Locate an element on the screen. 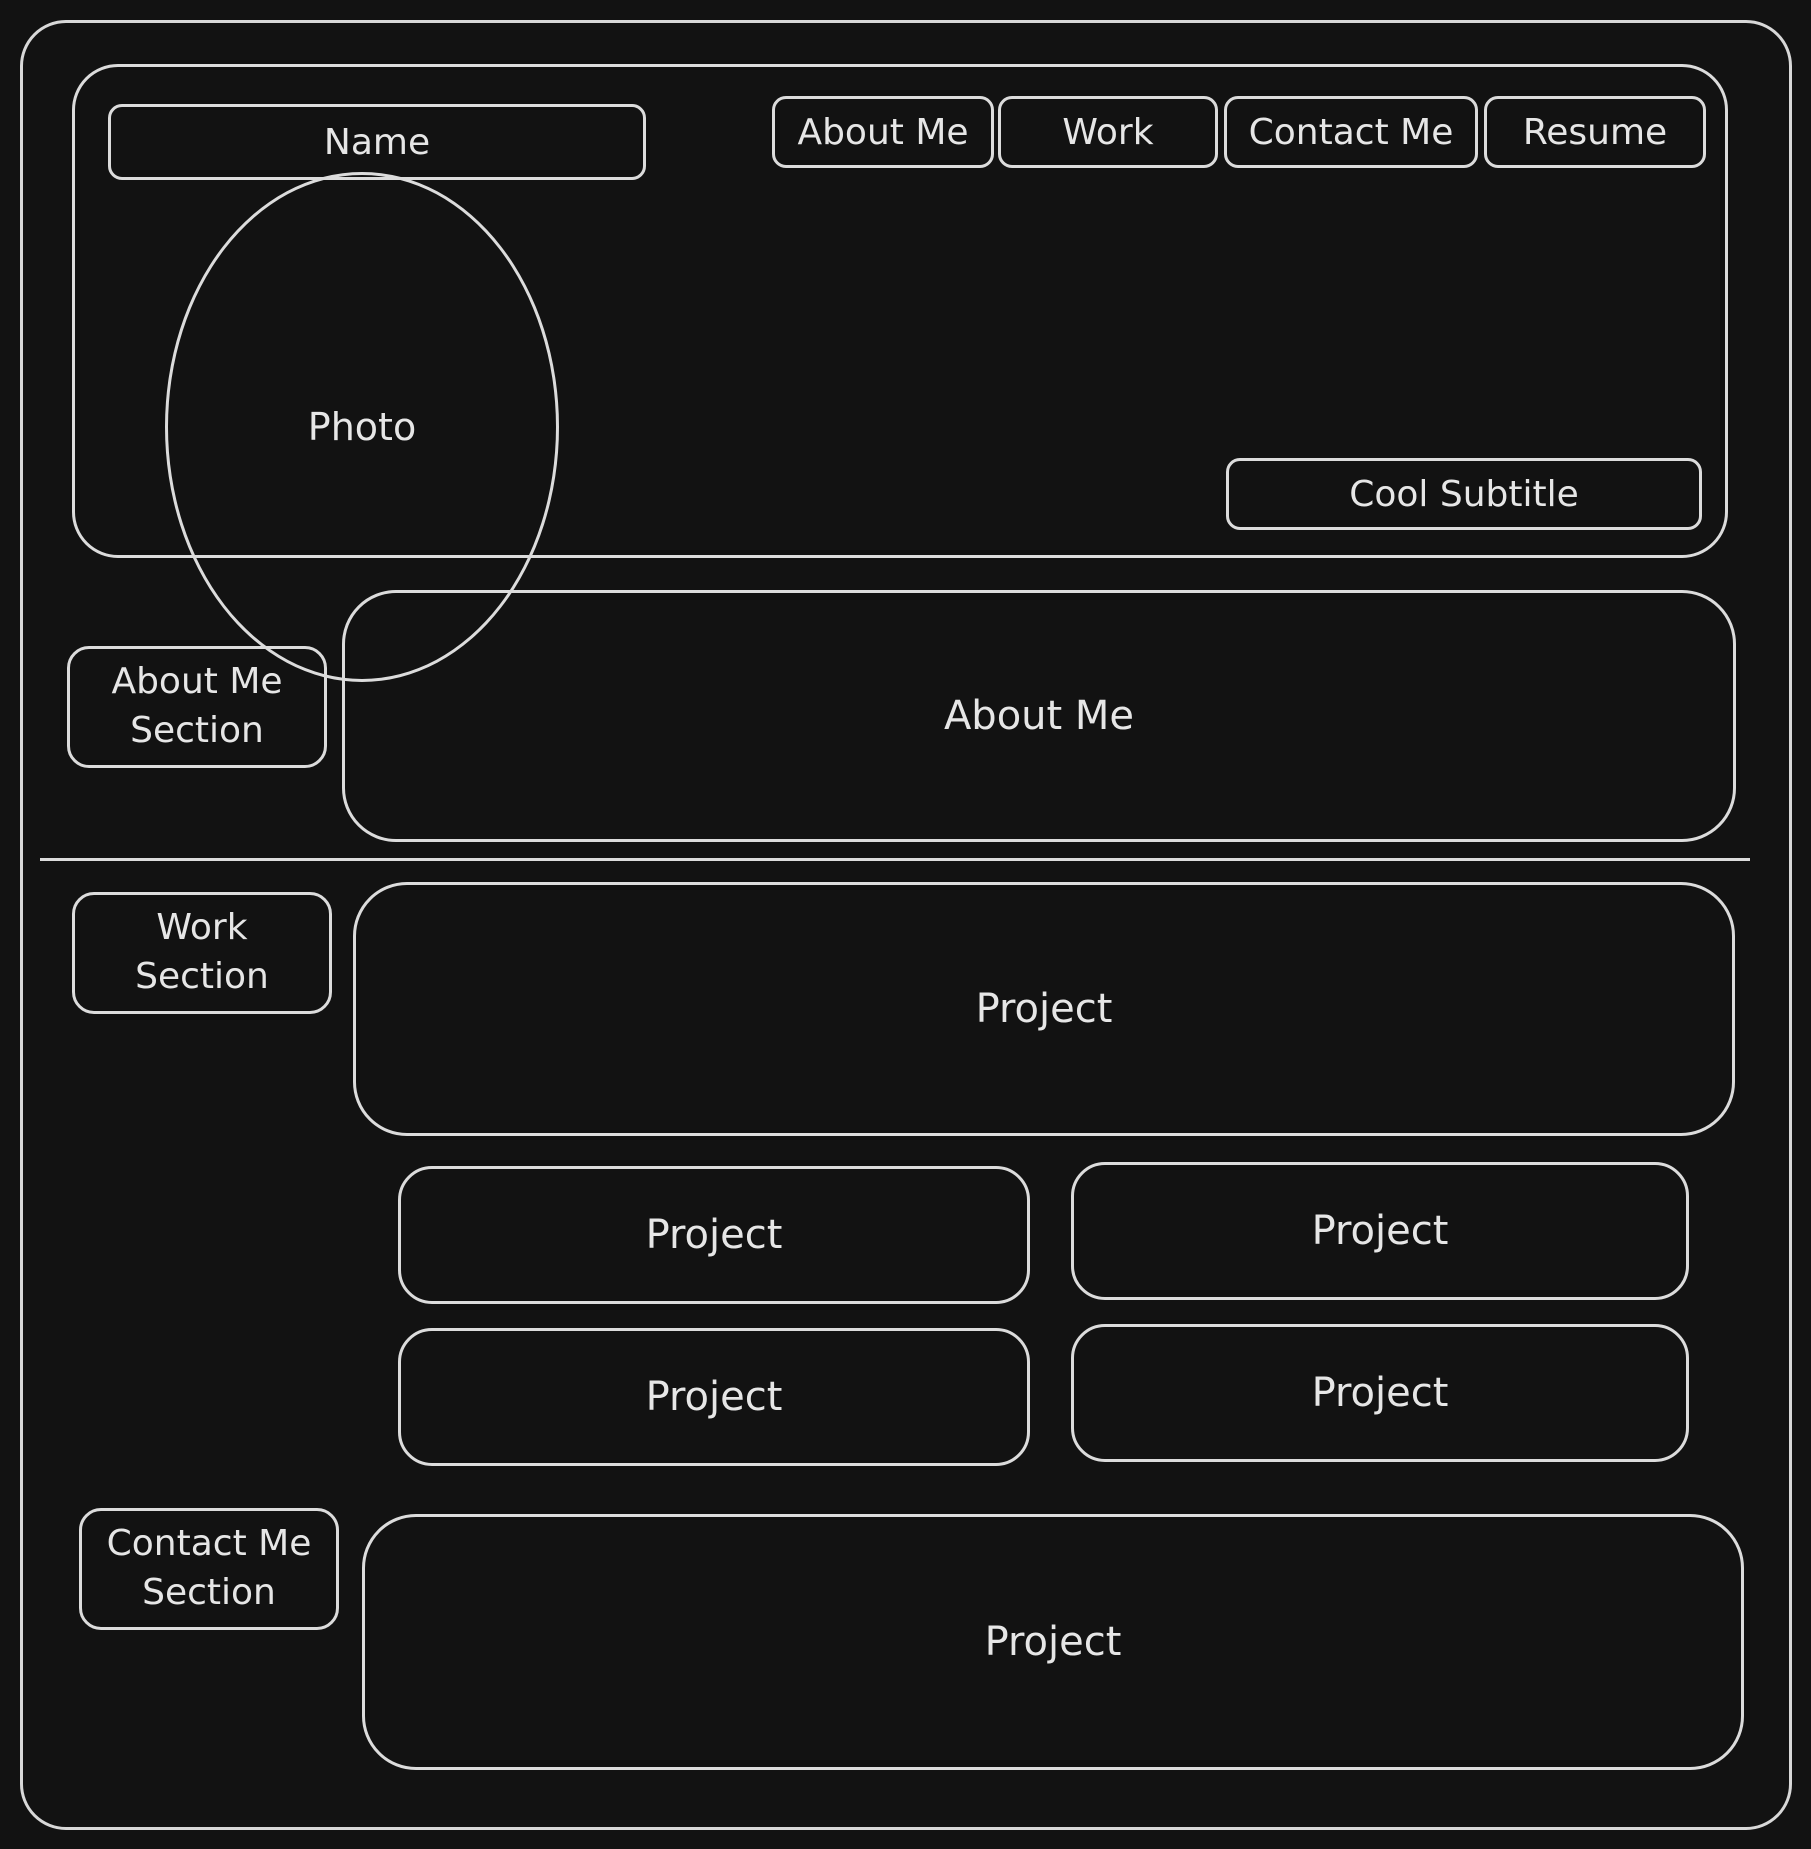 The image size is (1811, 1849). cool-subtitle: Cool Subtitle is located at coordinates (1464, 494).